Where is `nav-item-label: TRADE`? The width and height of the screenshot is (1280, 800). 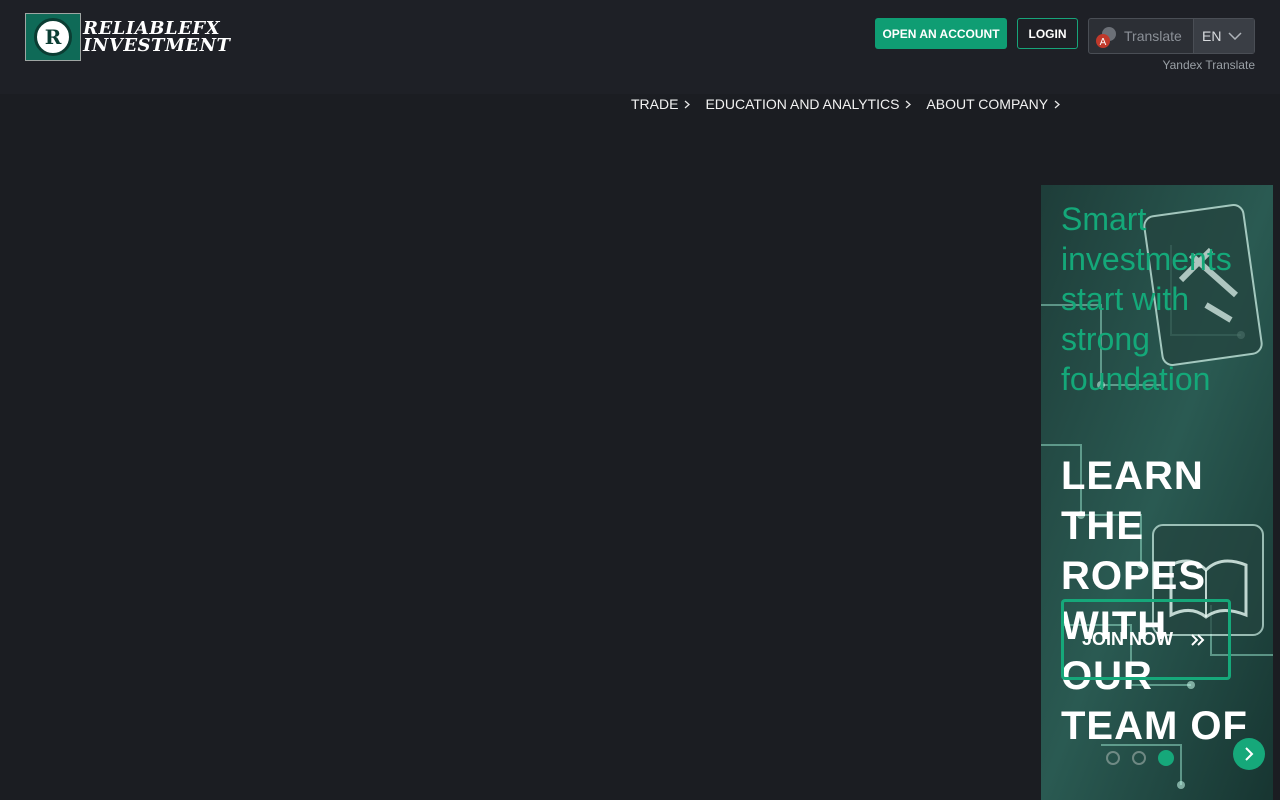 nav-item-label: TRADE is located at coordinates (655, 104).